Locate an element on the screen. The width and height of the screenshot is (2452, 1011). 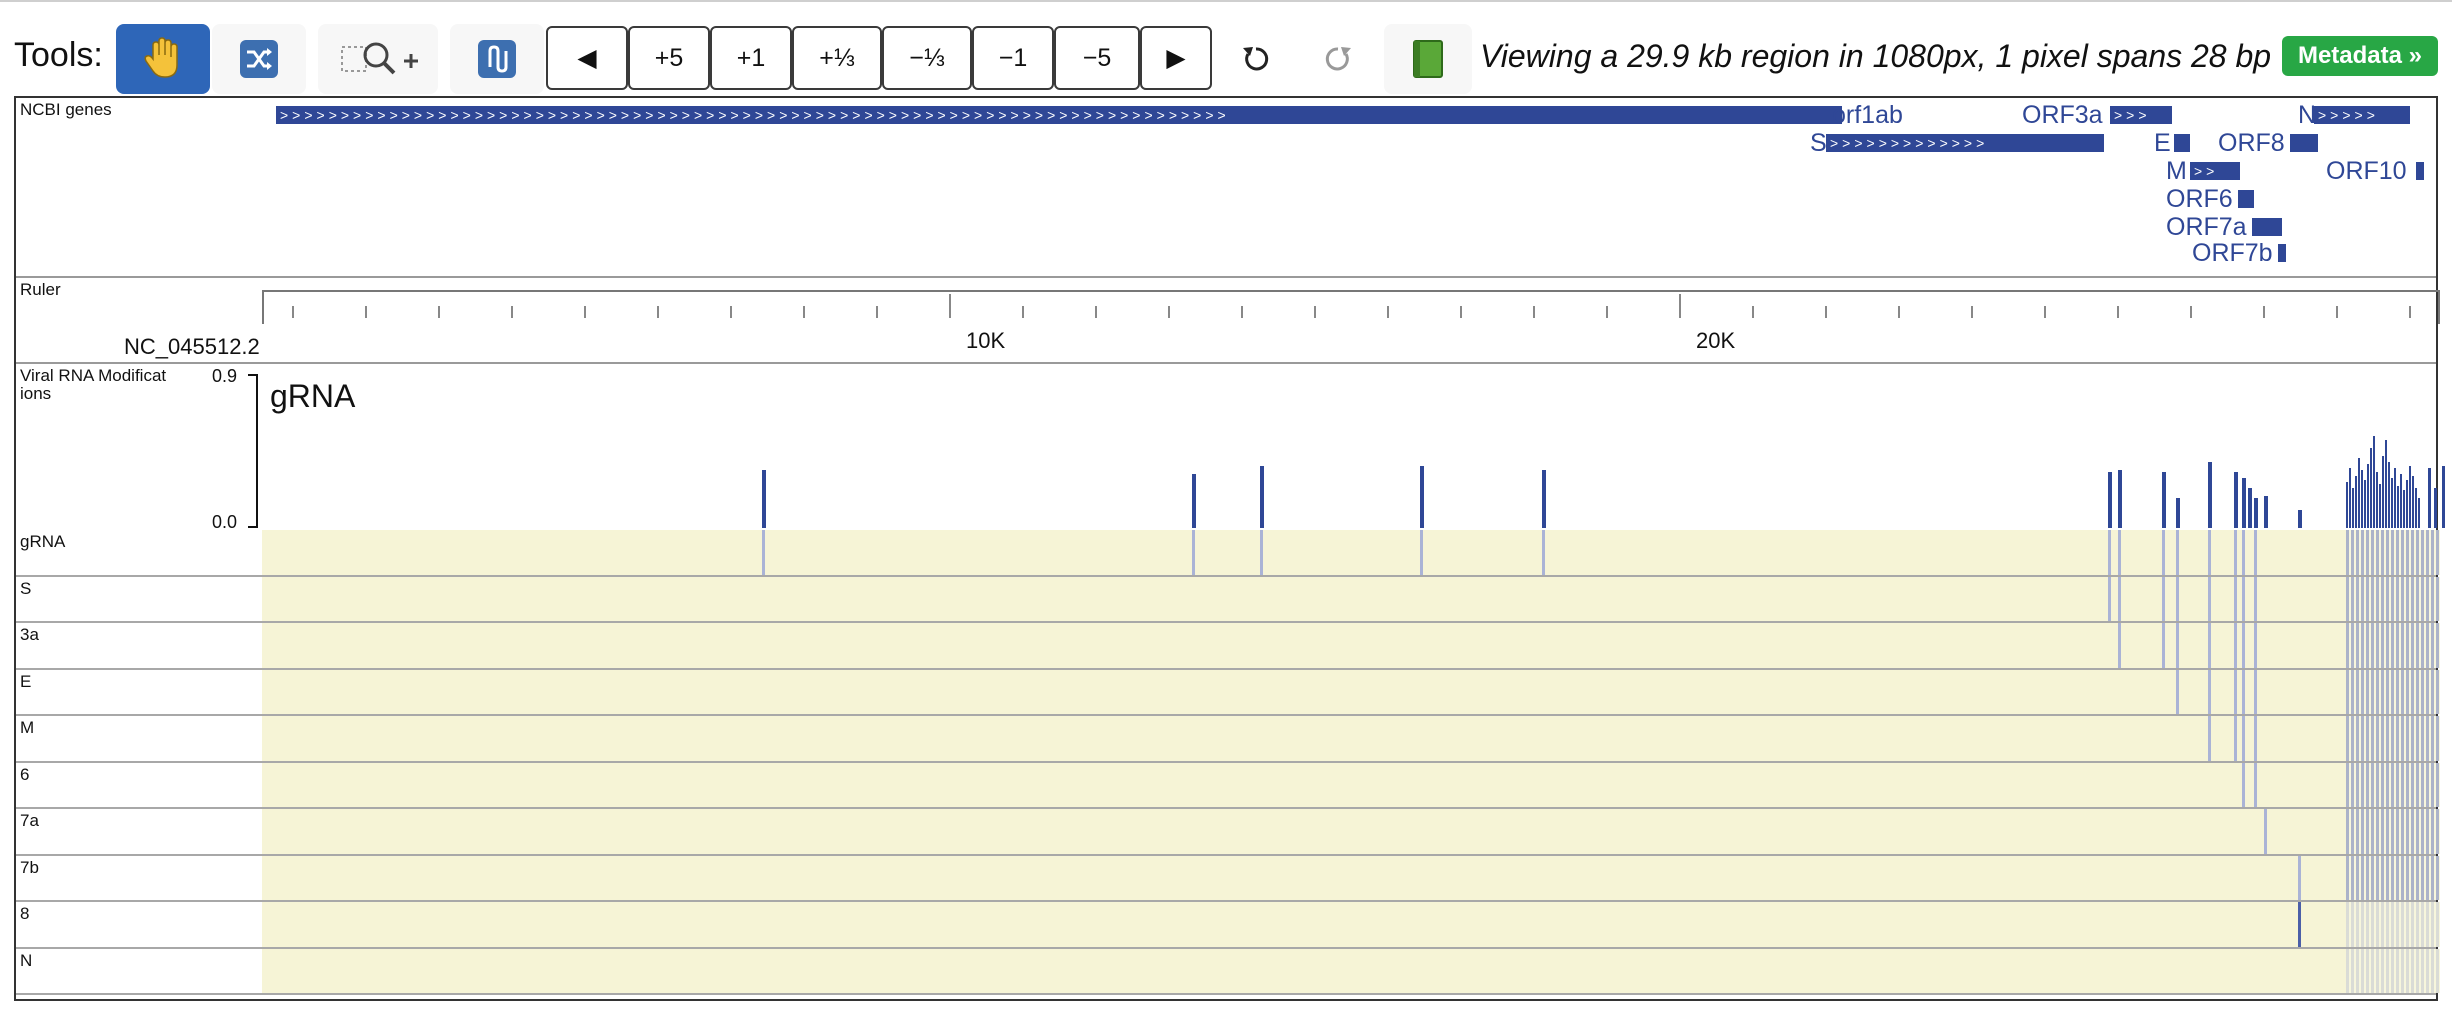
lane-label: E is located at coordinates (26, 681).